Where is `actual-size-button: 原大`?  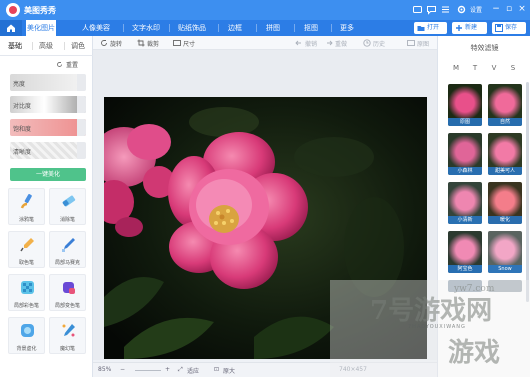
actual-size-button: 原大 is located at coordinates (229, 370).